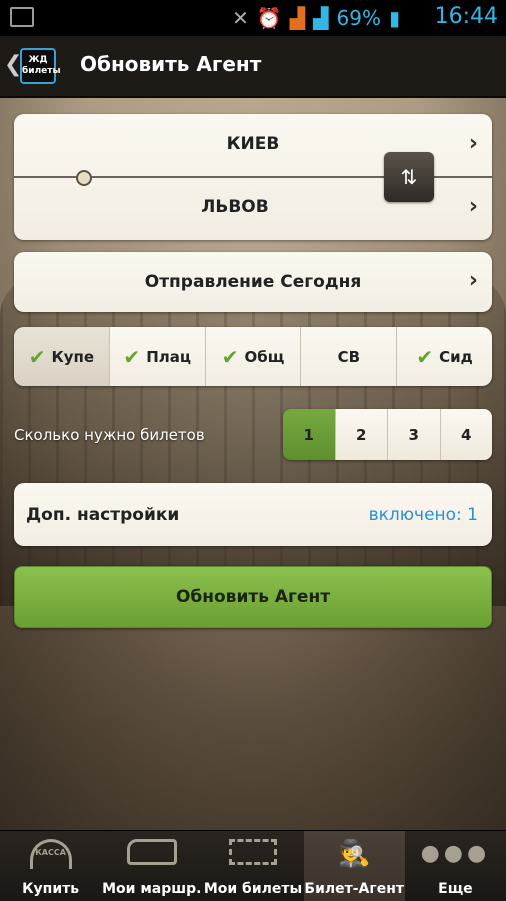 The width and height of the screenshot is (506, 901). Describe the element at coordinates (73, 356) in the screenshot. I see `class-label: Купе` at that location.